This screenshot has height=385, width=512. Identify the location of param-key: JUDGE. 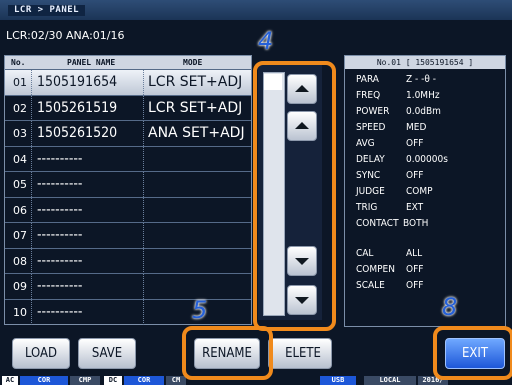
(370, 191).